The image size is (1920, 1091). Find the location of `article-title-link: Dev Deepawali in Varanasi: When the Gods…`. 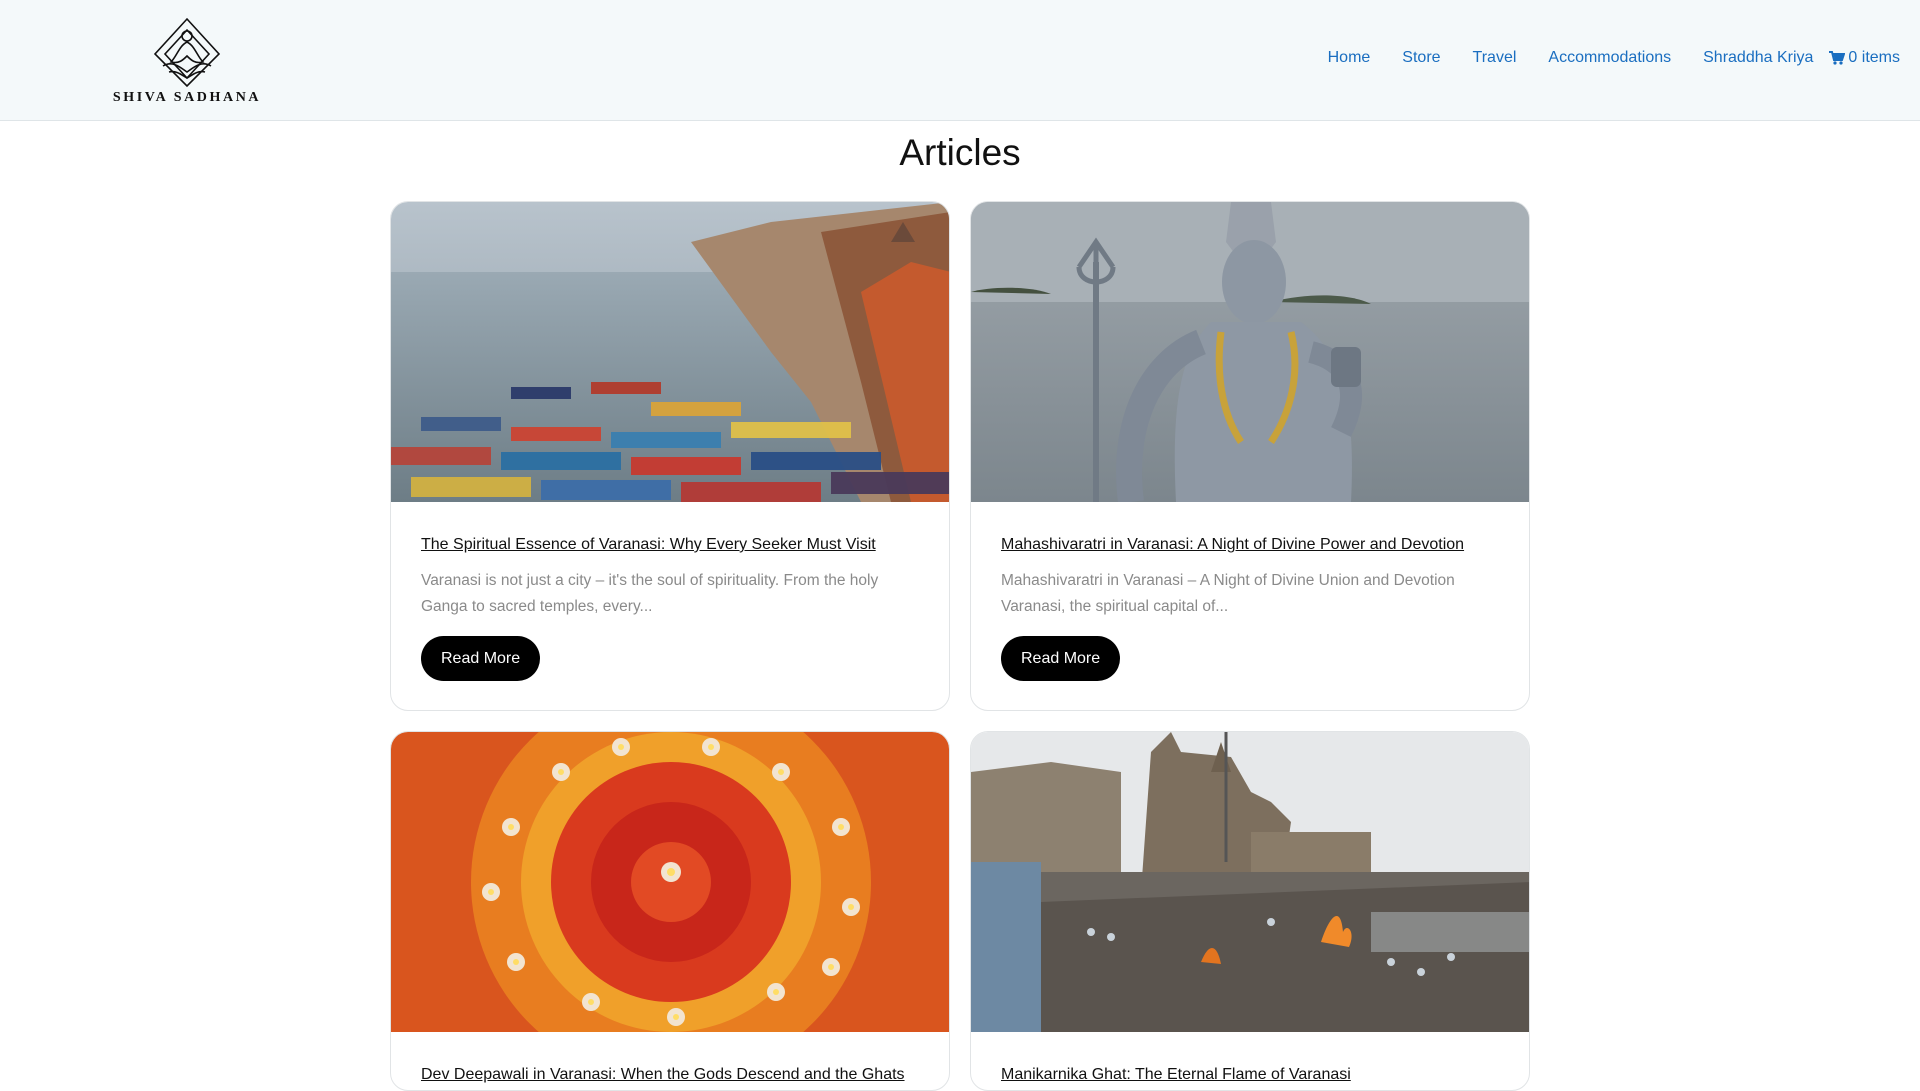

article-title-link: Dev Deepawali in Varanasi: When the Gods… is located at coordinates (670, 1075).